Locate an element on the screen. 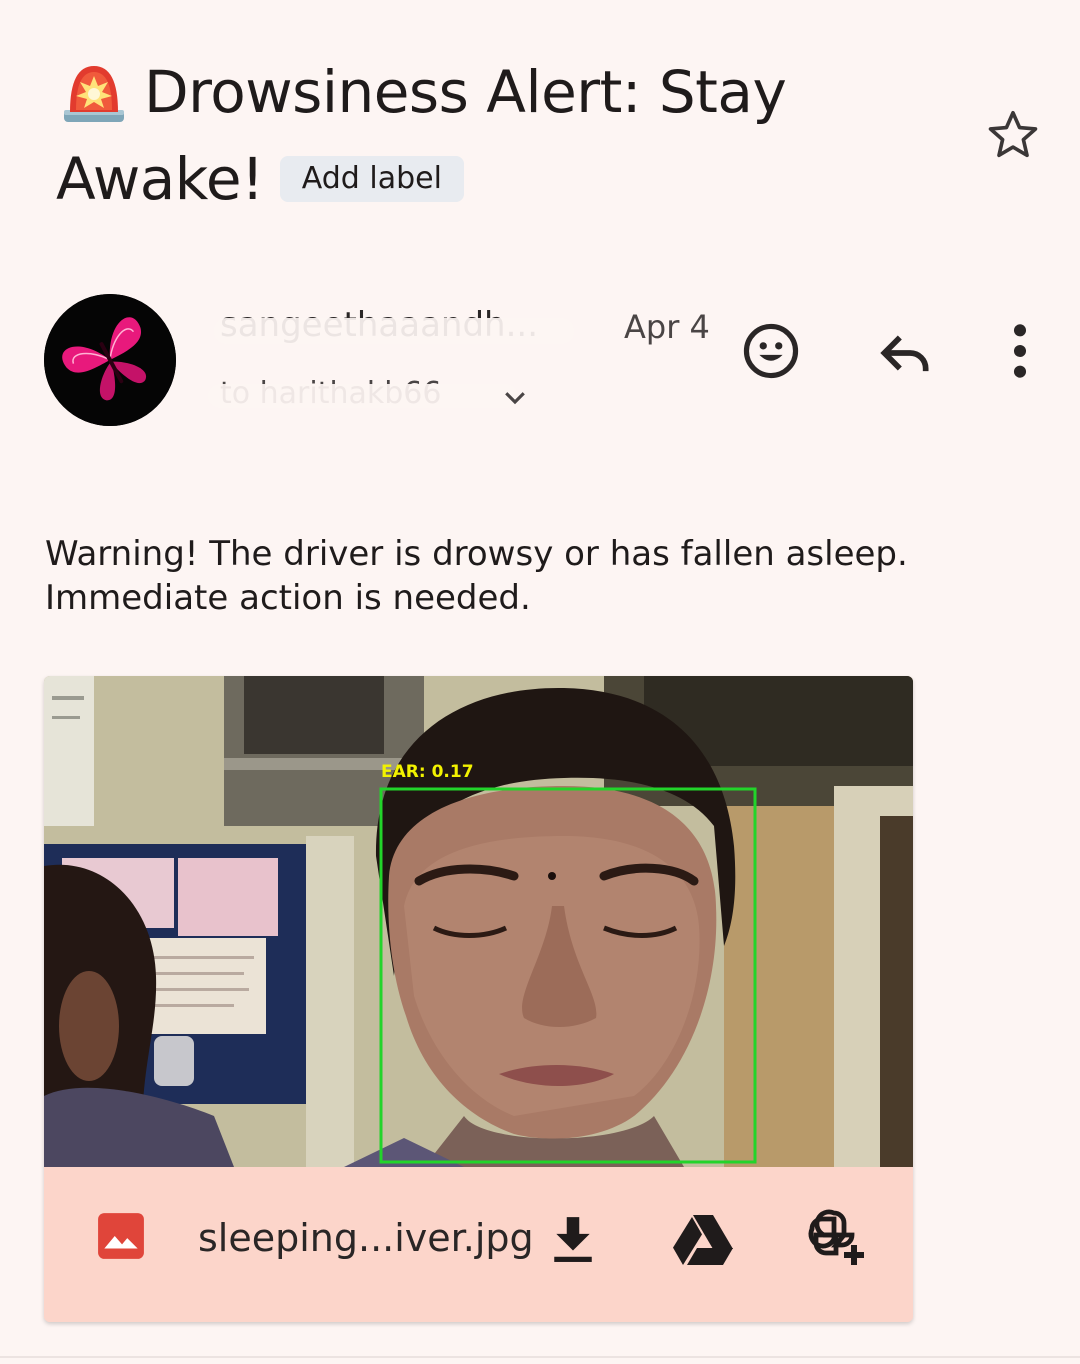  subject-text: Drowsiness Alert: Stay is located at coordinates (465, 92).